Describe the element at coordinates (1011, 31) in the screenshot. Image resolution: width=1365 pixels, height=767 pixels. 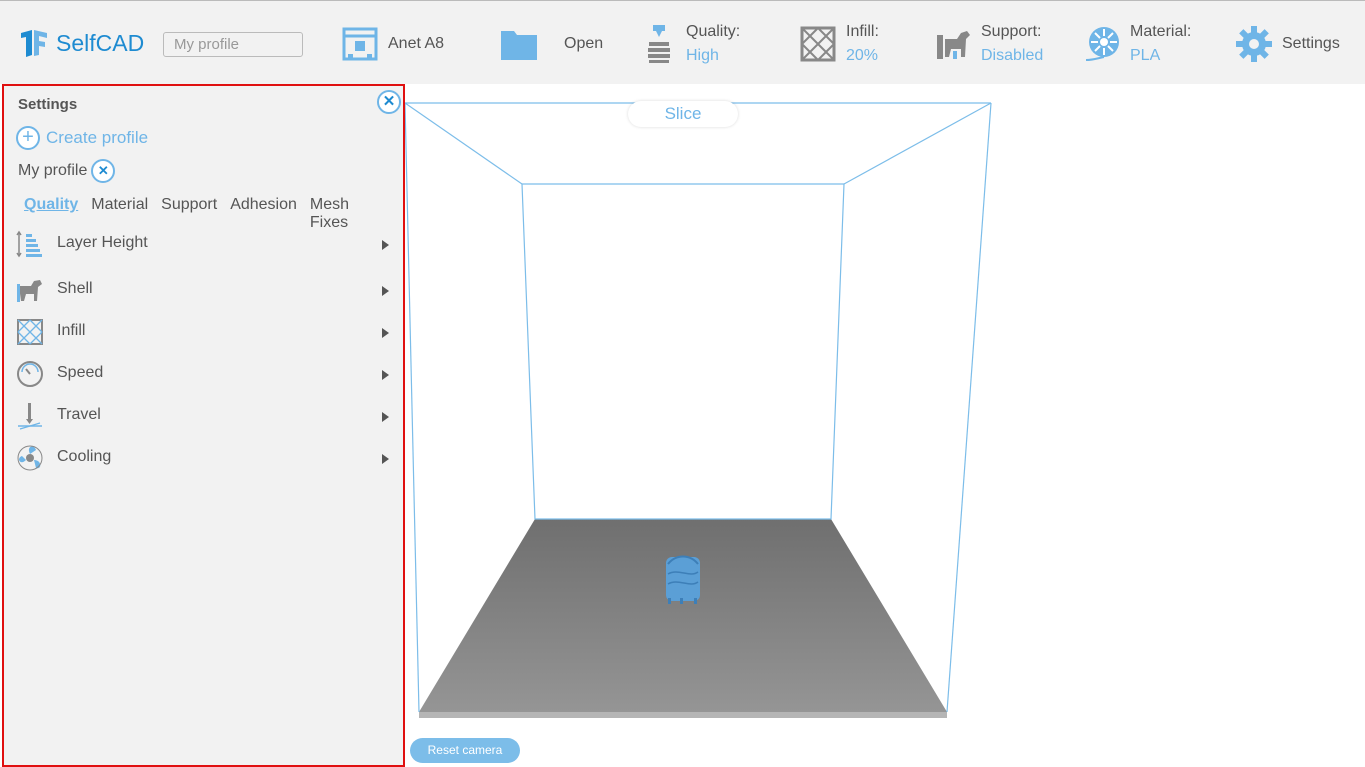
I see `support-key: Support:` at that location.